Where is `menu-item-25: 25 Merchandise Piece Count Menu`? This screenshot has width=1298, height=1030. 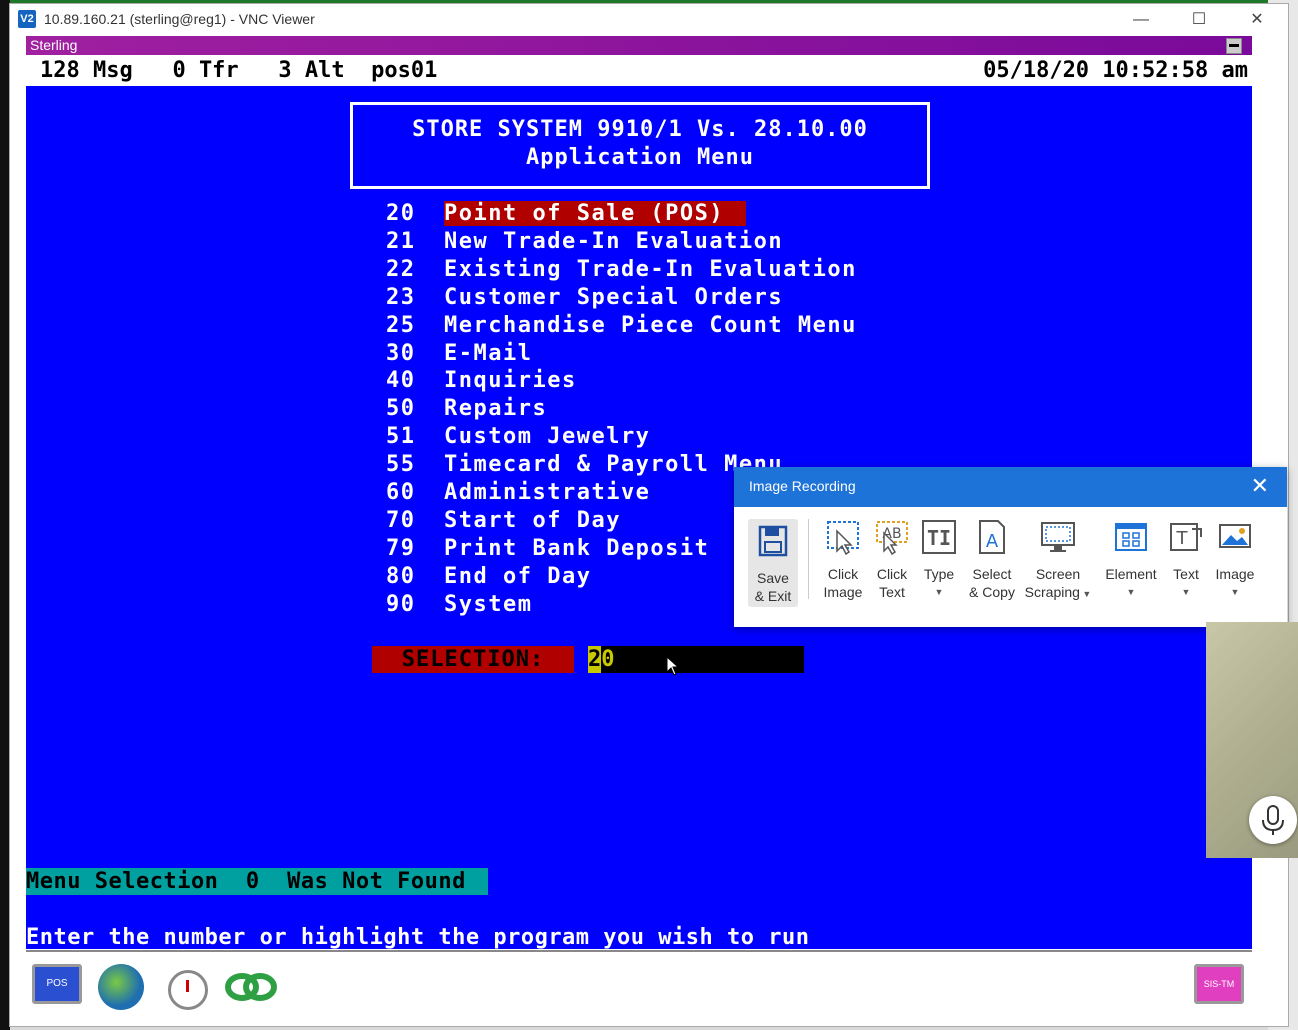
menu-item-25: 25 Merchandise Piece Count Menu is located at coordinates (621, 326).